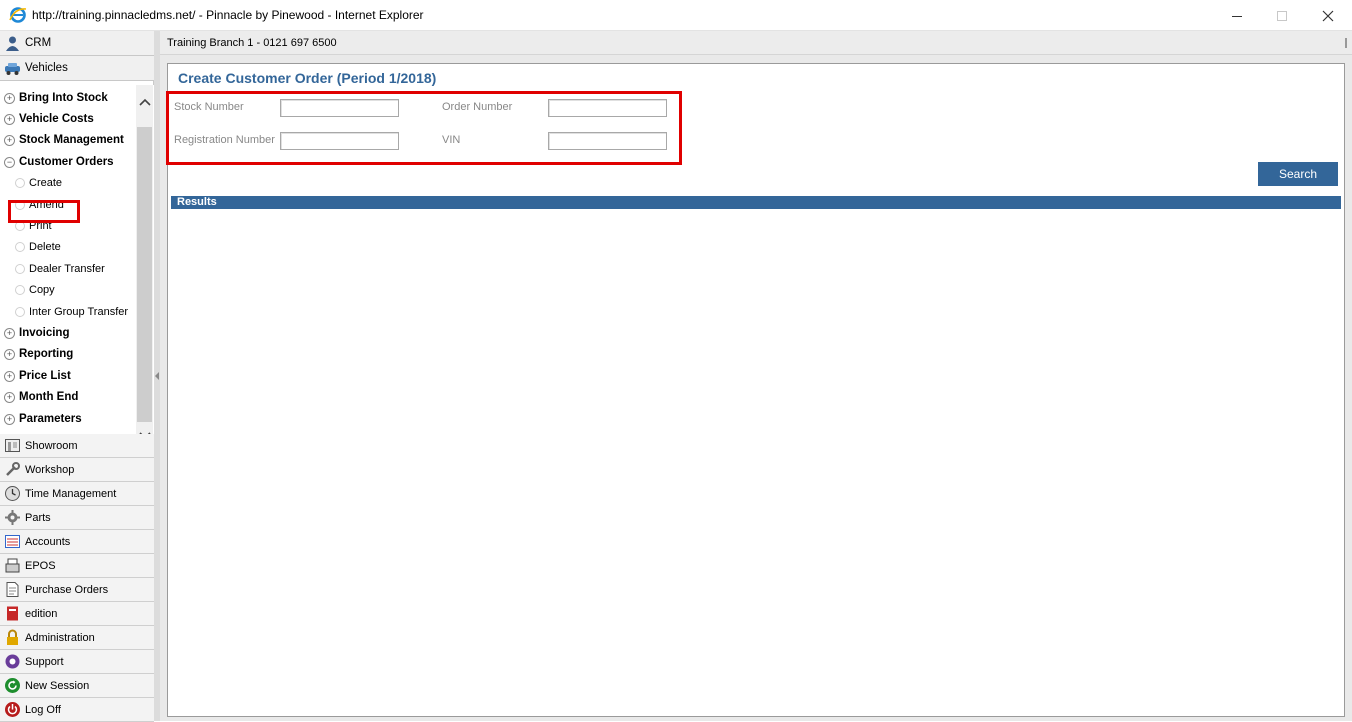 The width and height of the screenshot is (1352, 722). What do you see at coordinates (46, 354) in the screenshot?
I see `tree-item-label: Reporting` at bounding box center [46, 354].